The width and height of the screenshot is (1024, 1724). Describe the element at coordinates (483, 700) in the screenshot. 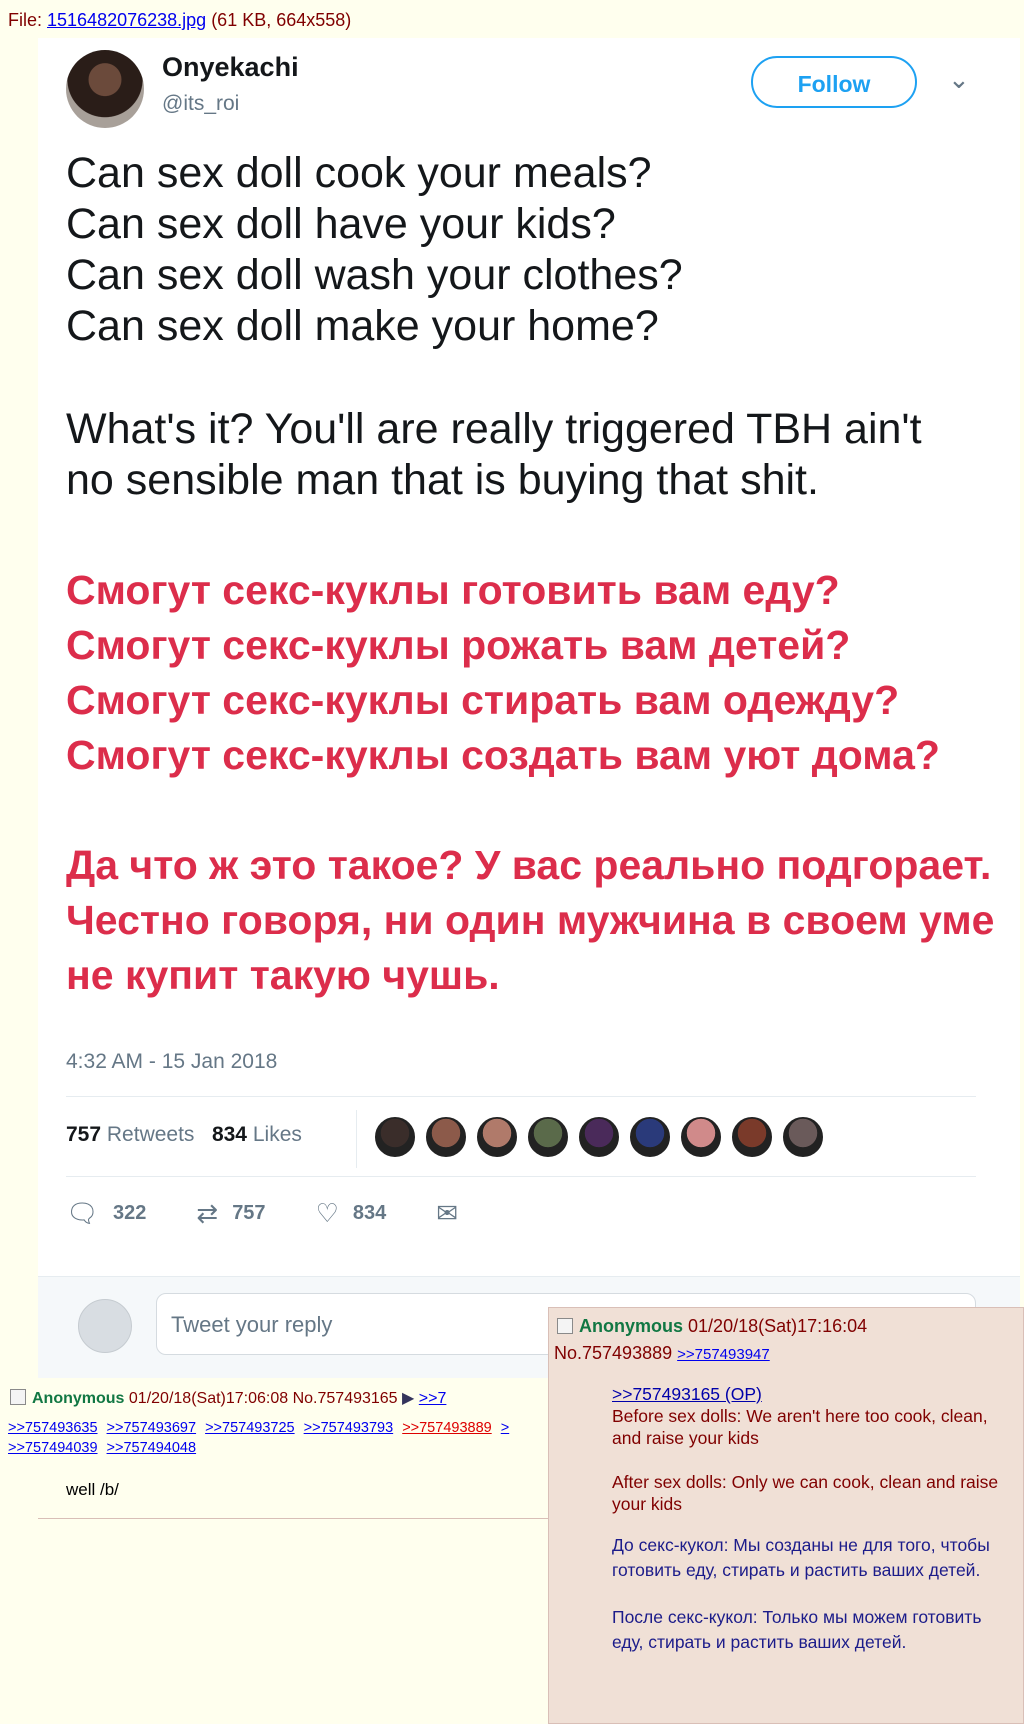

I see `translation-line: Смогут секс-куклы стирать вам одежду?` at that location.